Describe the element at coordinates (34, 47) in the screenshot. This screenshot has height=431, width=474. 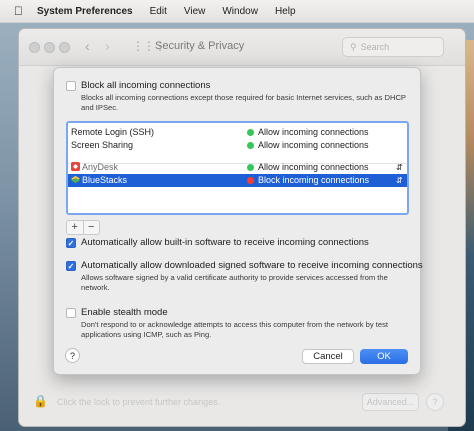
I see `close-window-button` at that location.